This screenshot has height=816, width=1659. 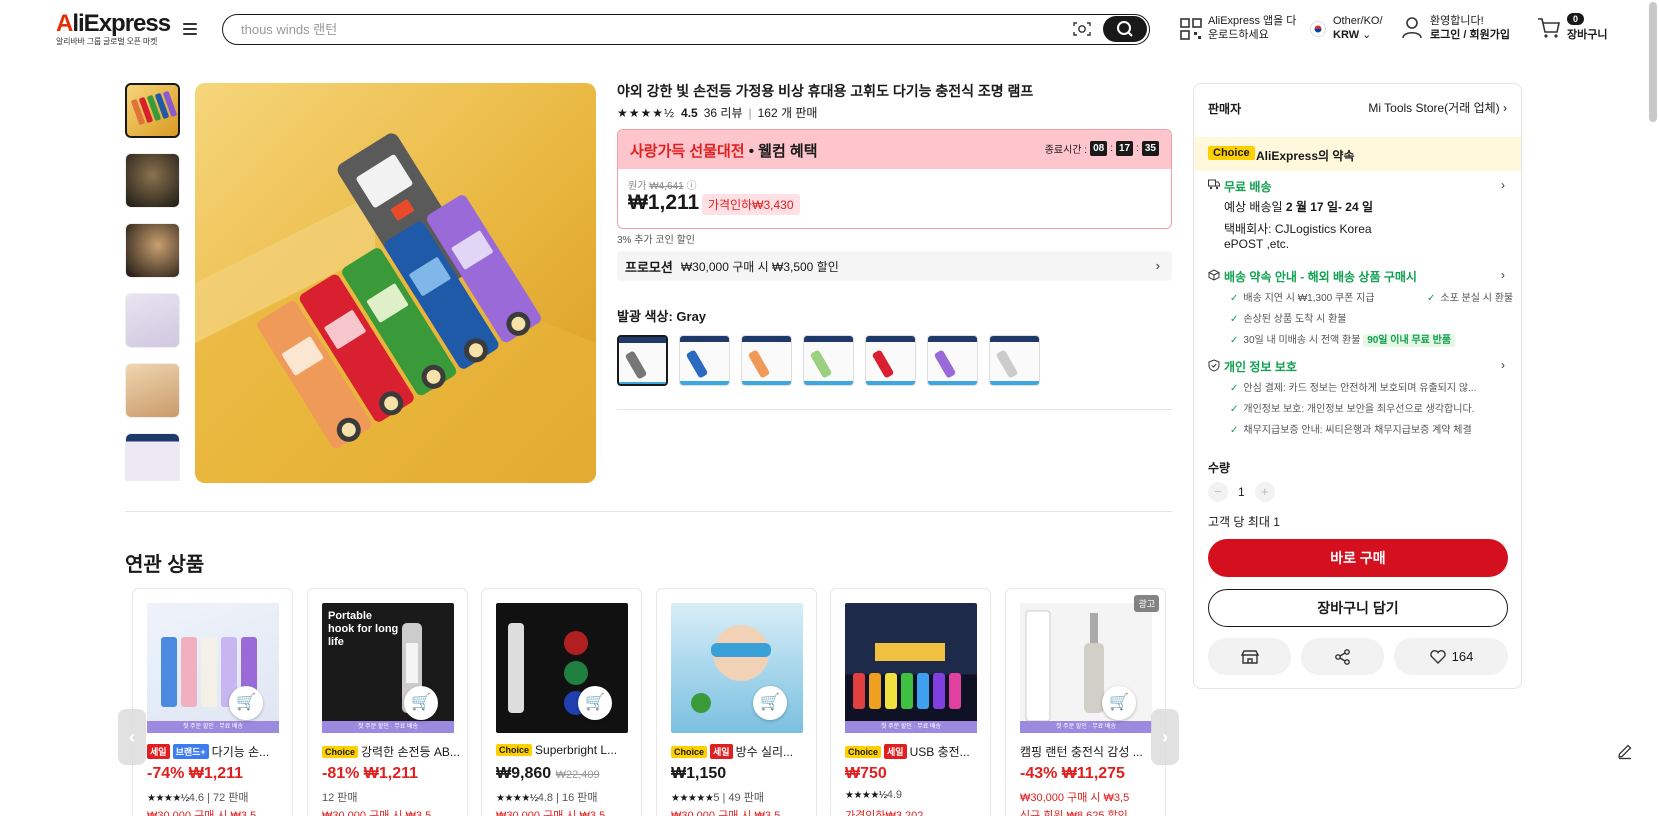 I want to click on swatch-gray, so click(x=642, y=360).